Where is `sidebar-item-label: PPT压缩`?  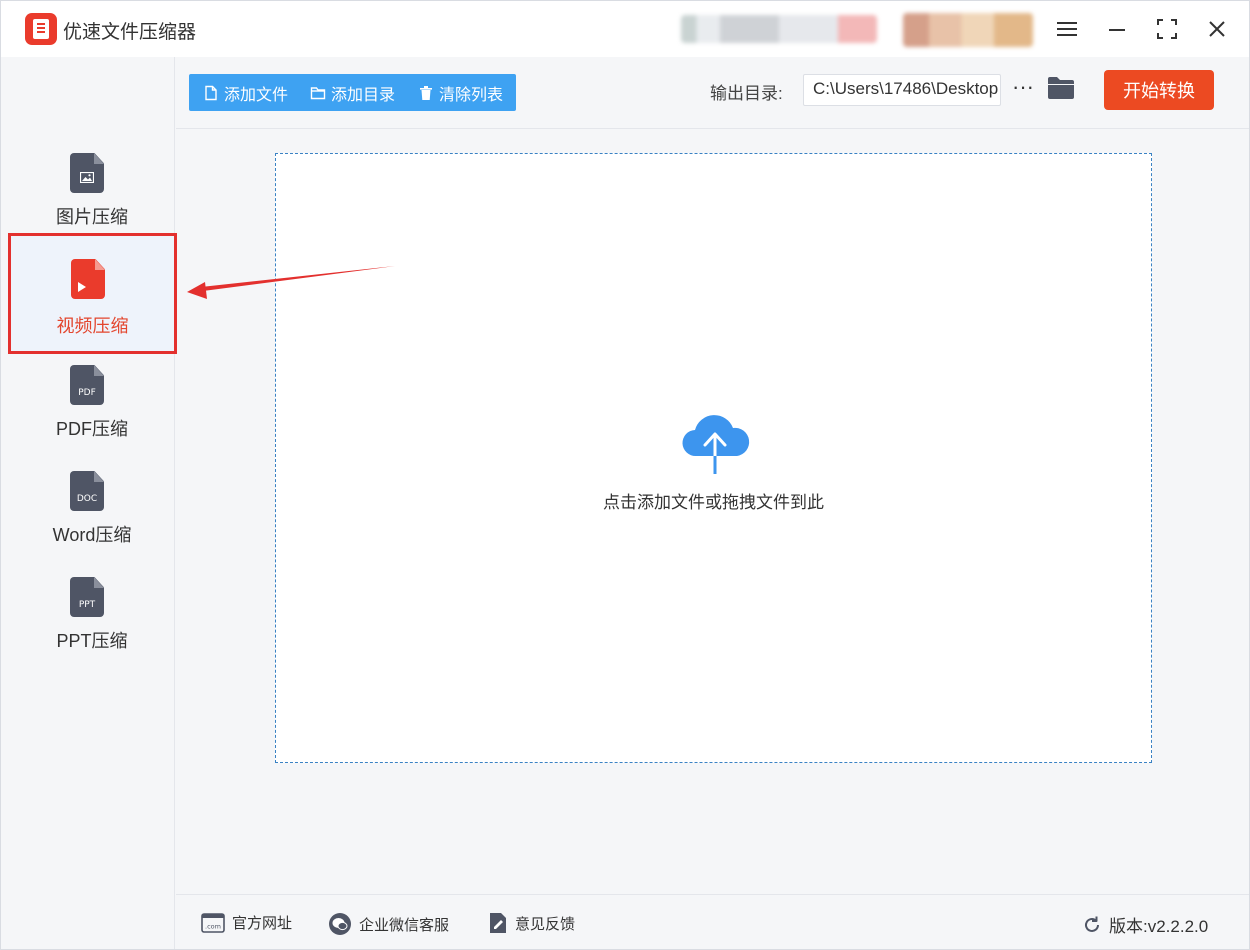
sidebar-item-label: PPT压缩 is located at coordinates (92, 641).